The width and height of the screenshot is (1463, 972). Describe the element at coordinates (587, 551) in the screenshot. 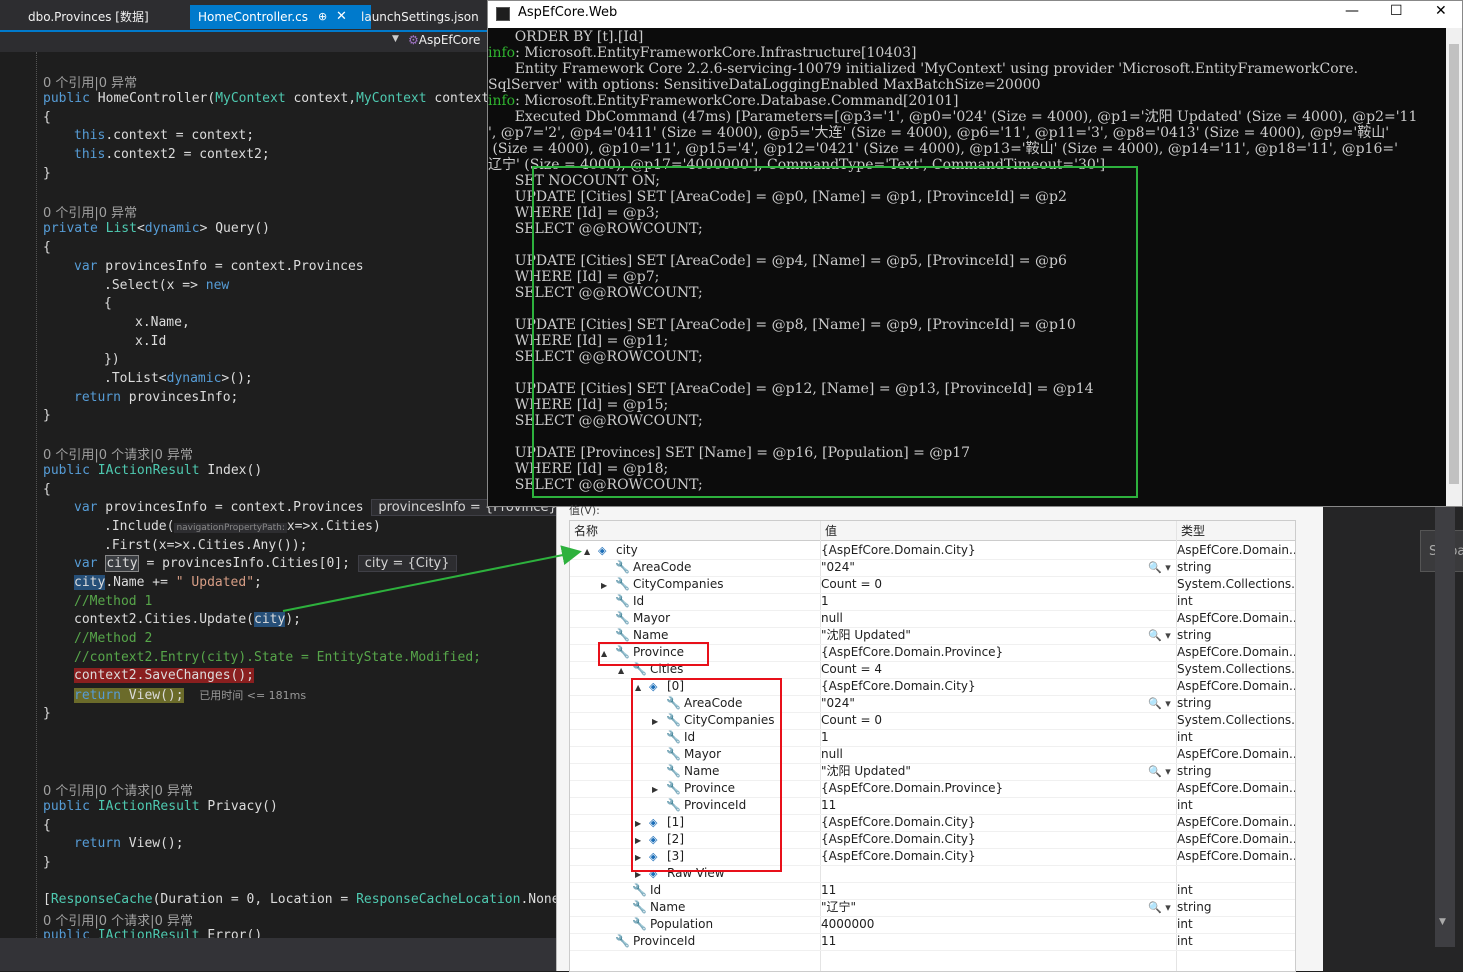

I see `collapse-arrow-icon: ▲` at that location.